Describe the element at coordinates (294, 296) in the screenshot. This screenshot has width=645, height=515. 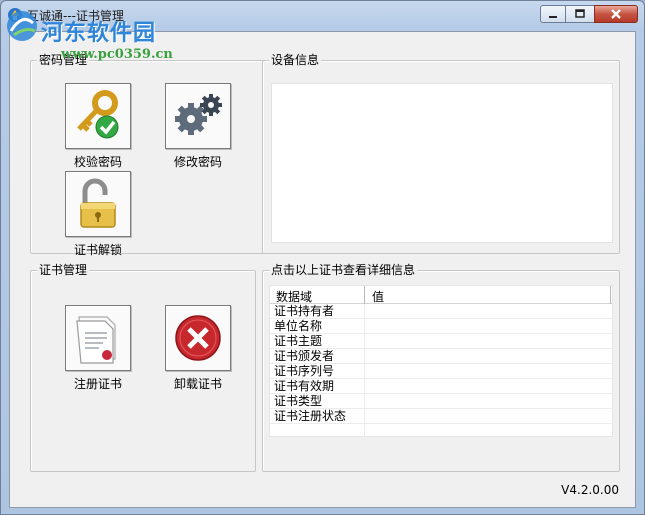
I see `column-header-field: 数据域` at that location.